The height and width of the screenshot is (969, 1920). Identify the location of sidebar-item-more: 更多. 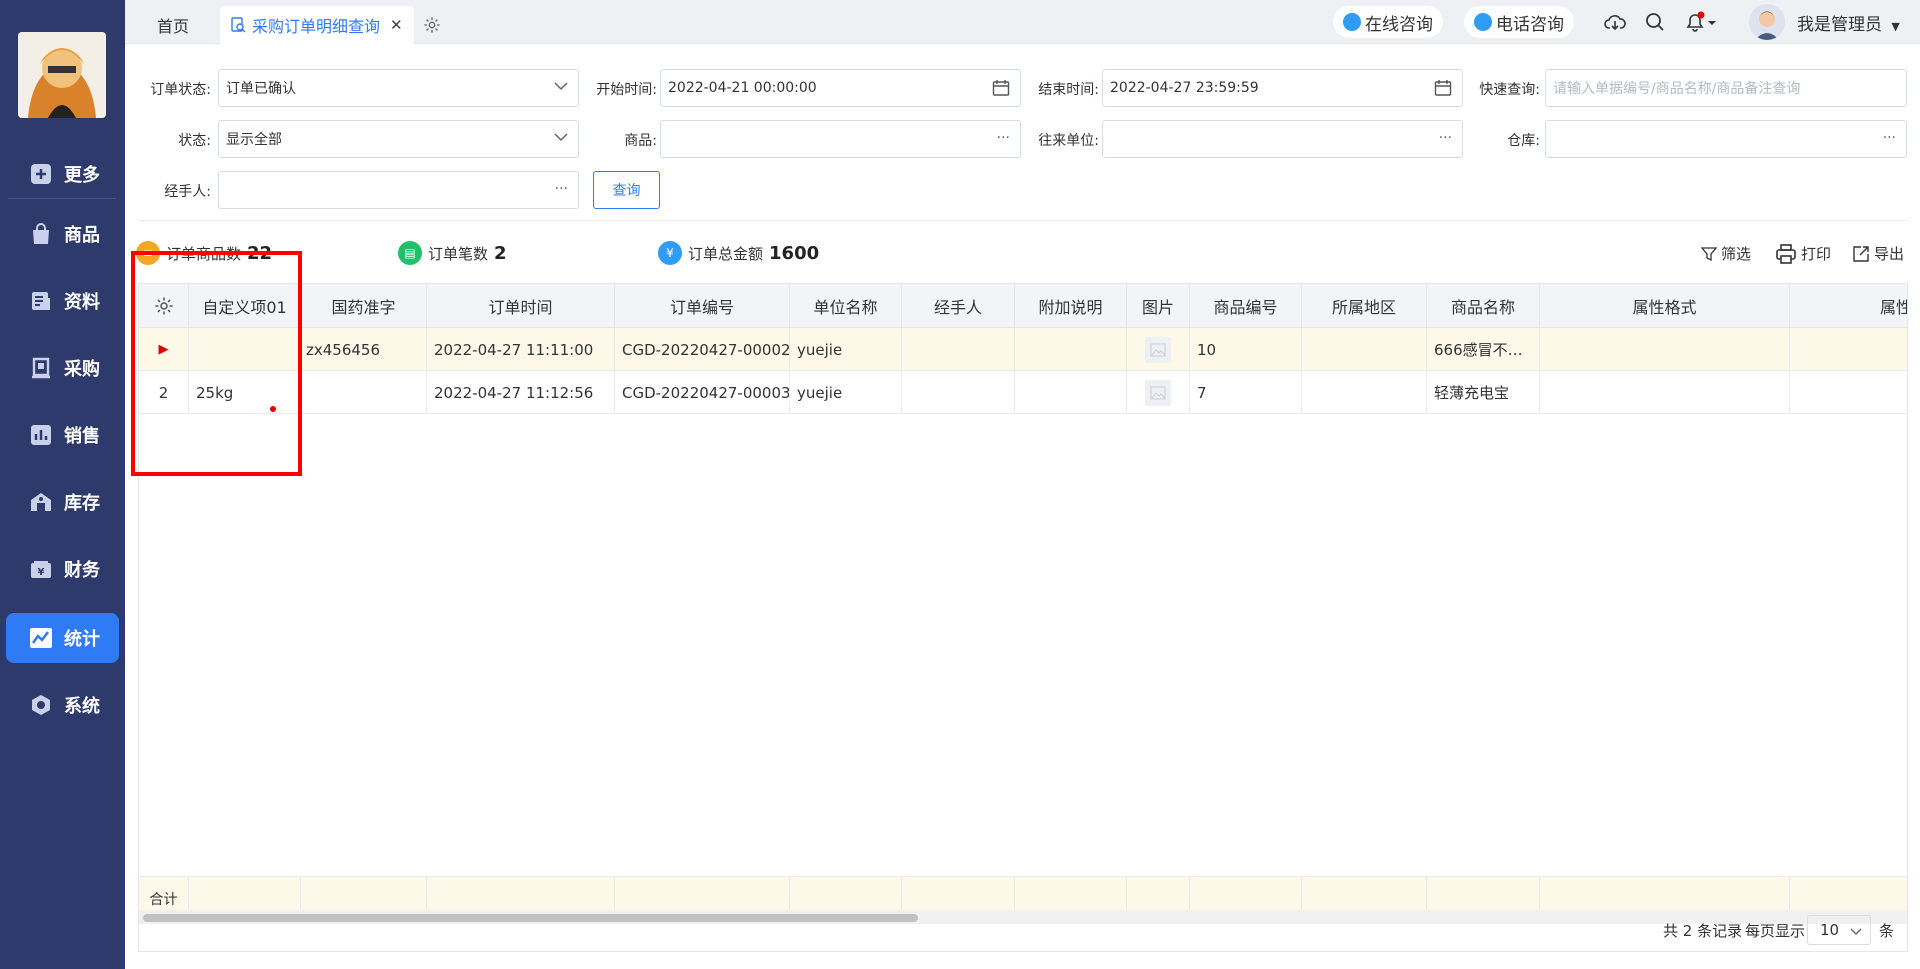
(62, 174).